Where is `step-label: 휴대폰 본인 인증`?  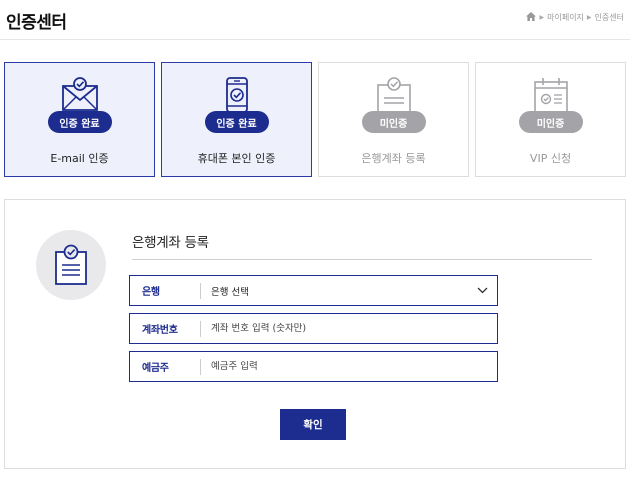 step-label: 휴대폰 본인 인증 is located at coordinates (236, 158).